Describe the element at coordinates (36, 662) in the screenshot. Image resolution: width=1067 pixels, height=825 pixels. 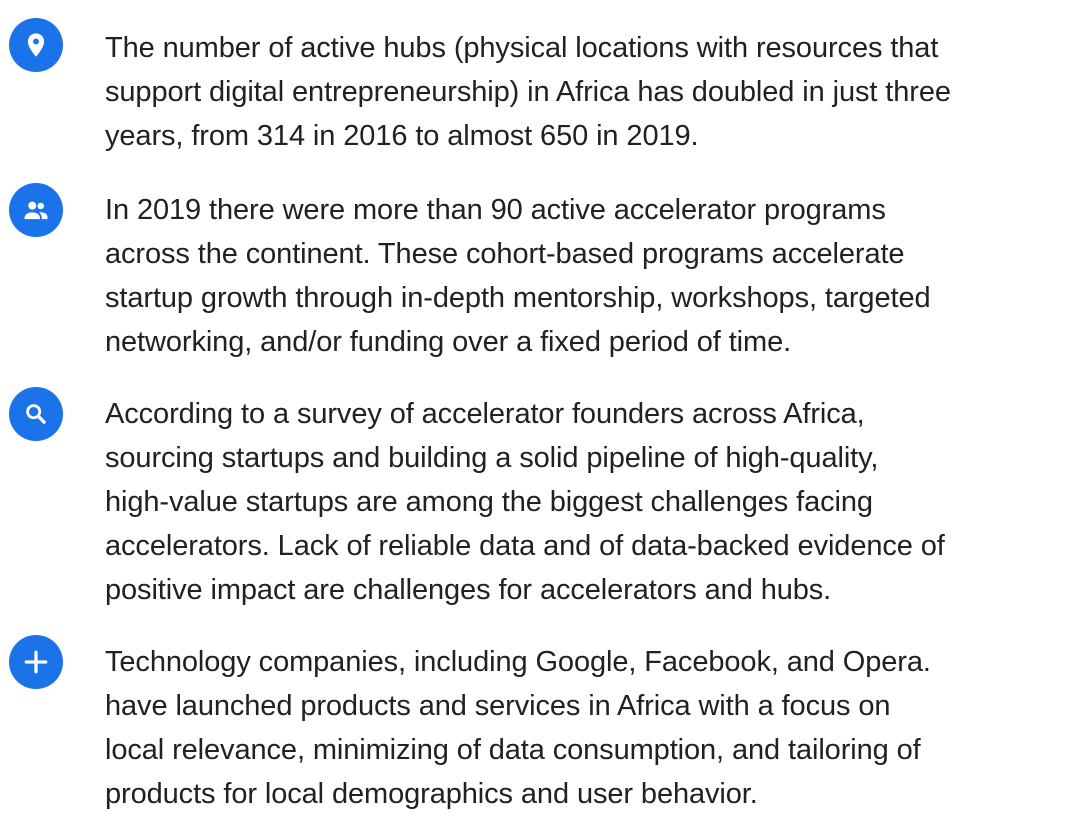
I see `plus-icon` at that location.